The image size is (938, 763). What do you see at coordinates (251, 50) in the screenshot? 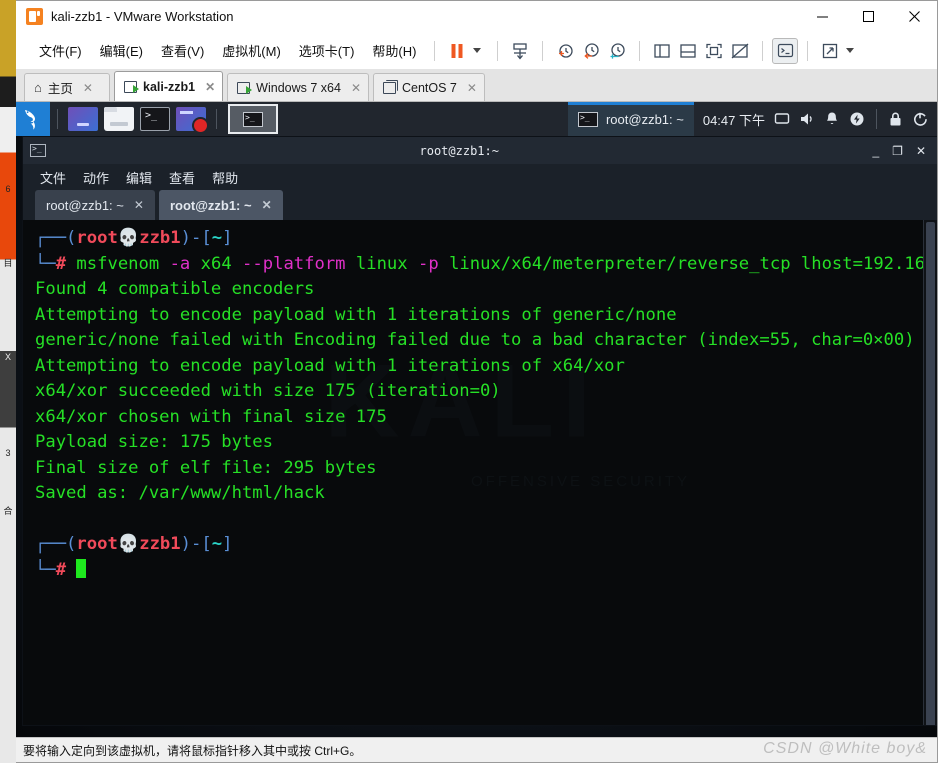
I see `menu-vm: 虚拟机(M)` at bounding box center [251, 50].